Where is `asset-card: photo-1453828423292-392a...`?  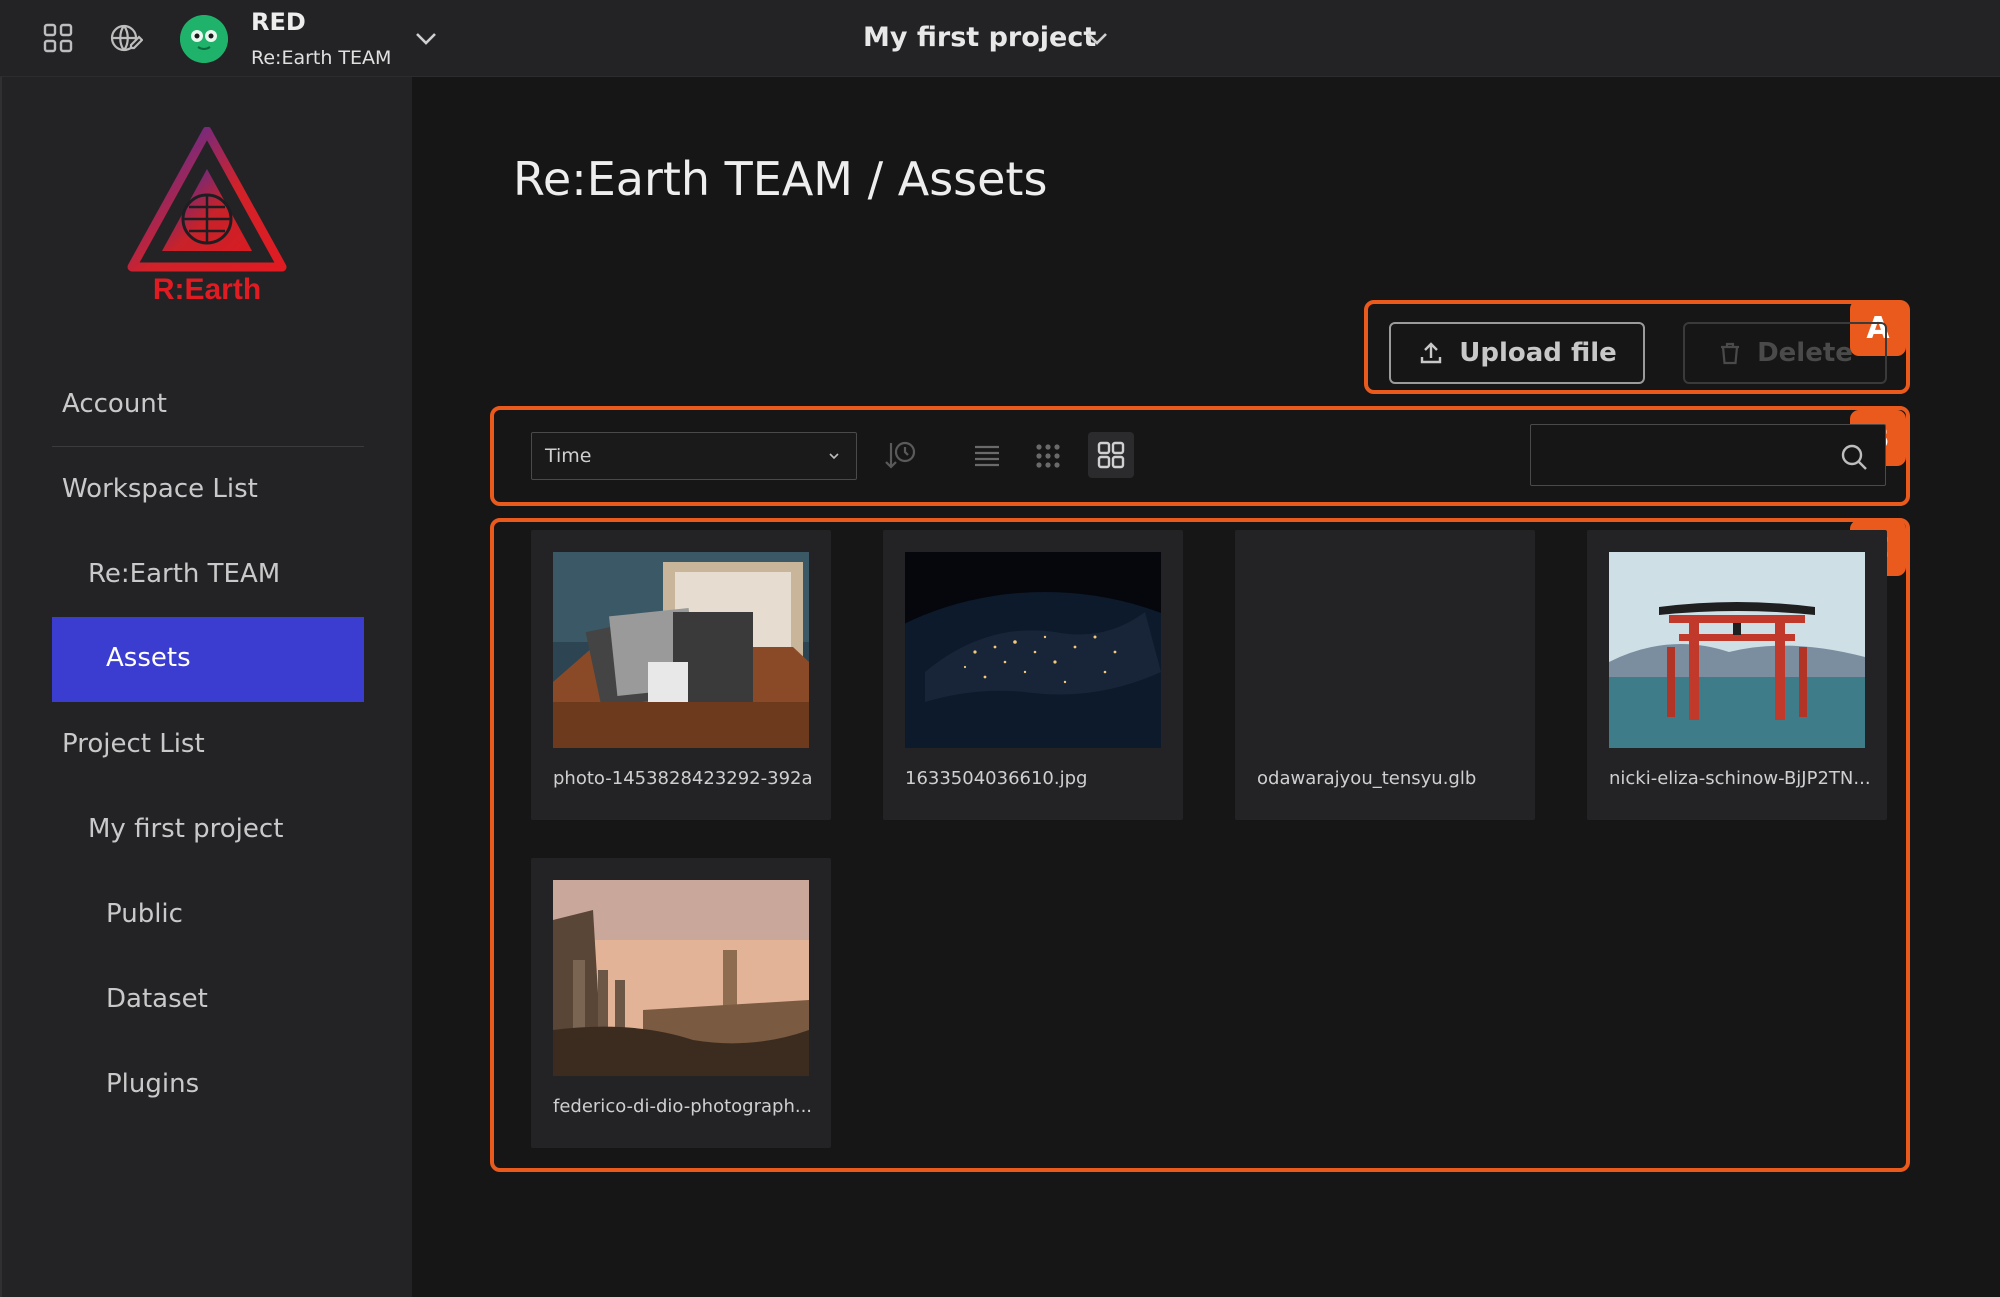
asset-card: photo-1453828423292-392a... is located at coordinates (681, 675).